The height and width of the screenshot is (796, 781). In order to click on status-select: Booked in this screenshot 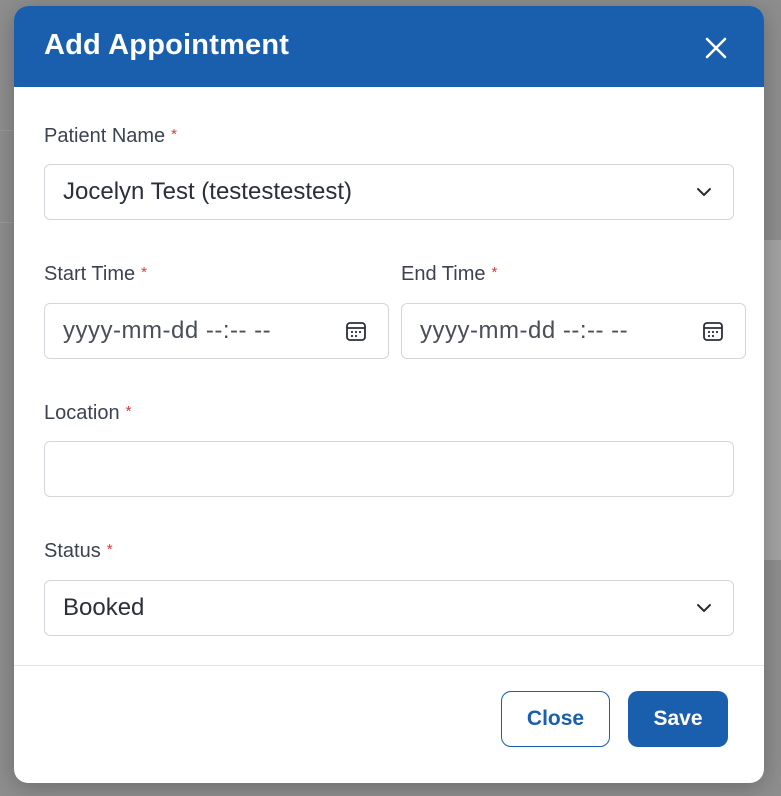, I will do `click(389, 608)`.